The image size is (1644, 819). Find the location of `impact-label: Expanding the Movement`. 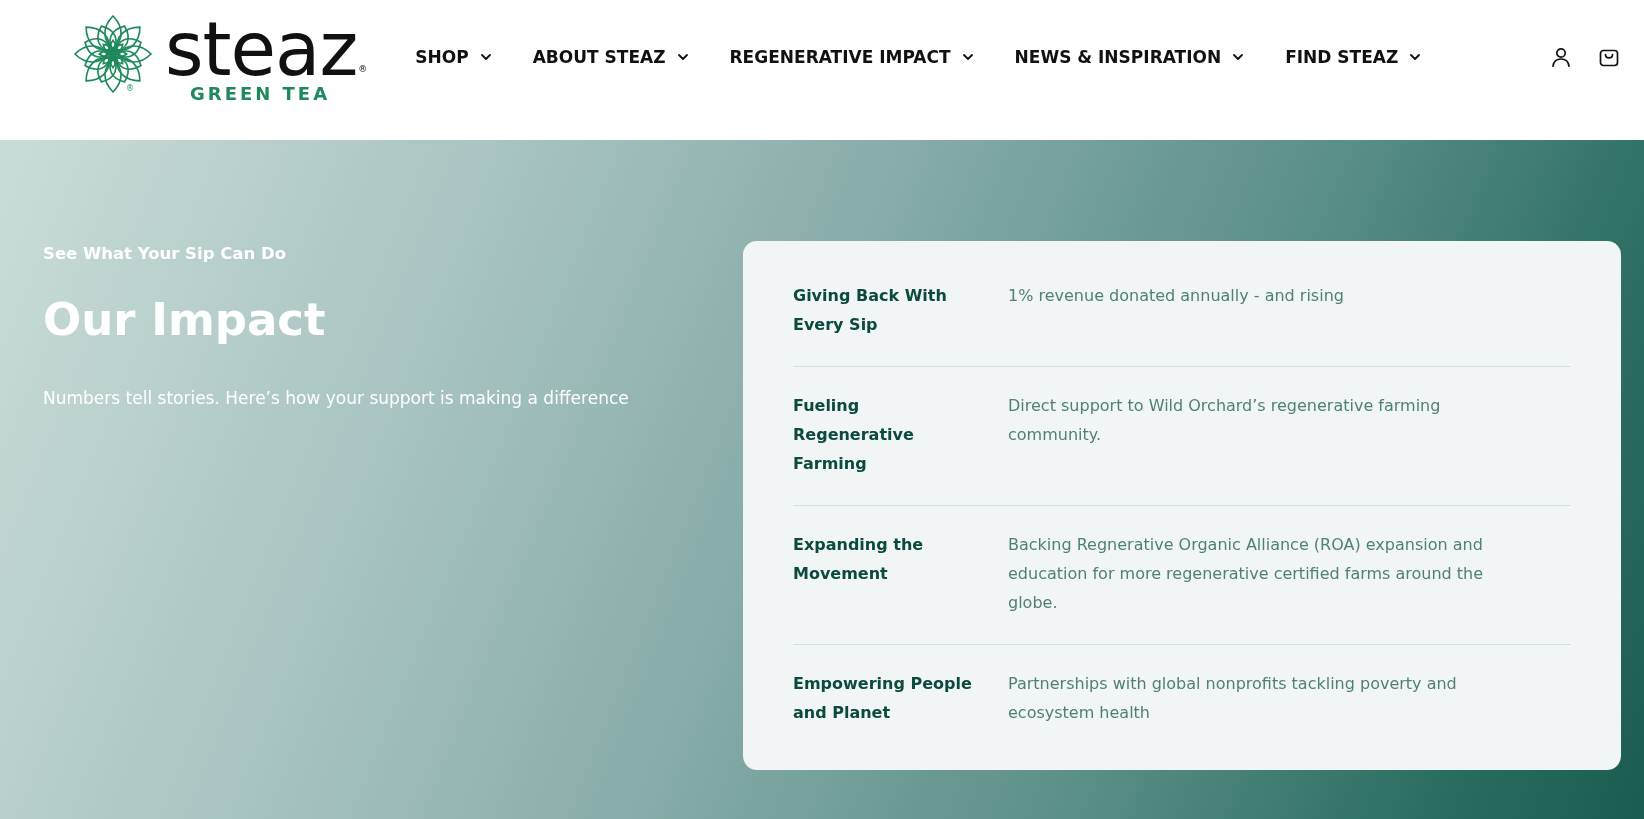

impact-label: Expanding the Movement is located at coordinates (859, 559).